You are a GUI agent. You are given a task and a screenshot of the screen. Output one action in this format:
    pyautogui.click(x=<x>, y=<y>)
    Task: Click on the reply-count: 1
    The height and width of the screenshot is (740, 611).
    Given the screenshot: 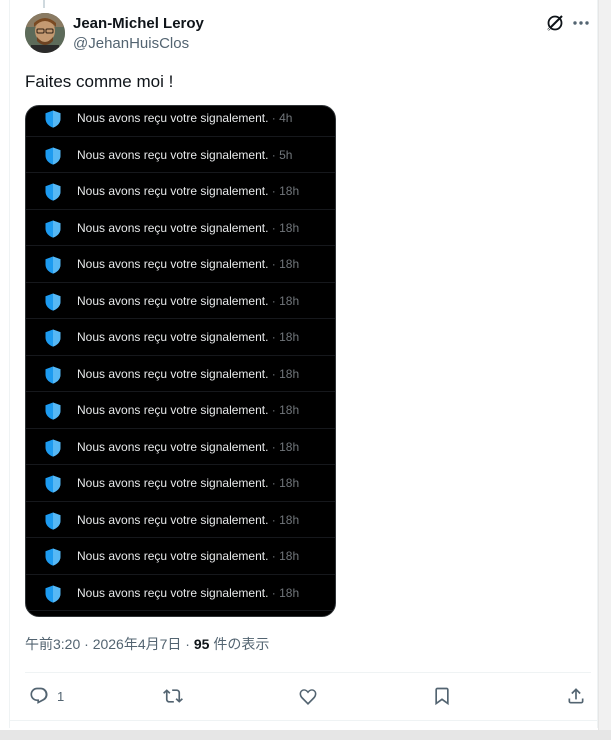 What is the action you would take?
    pyautogui.click(x=61, y=696)
    